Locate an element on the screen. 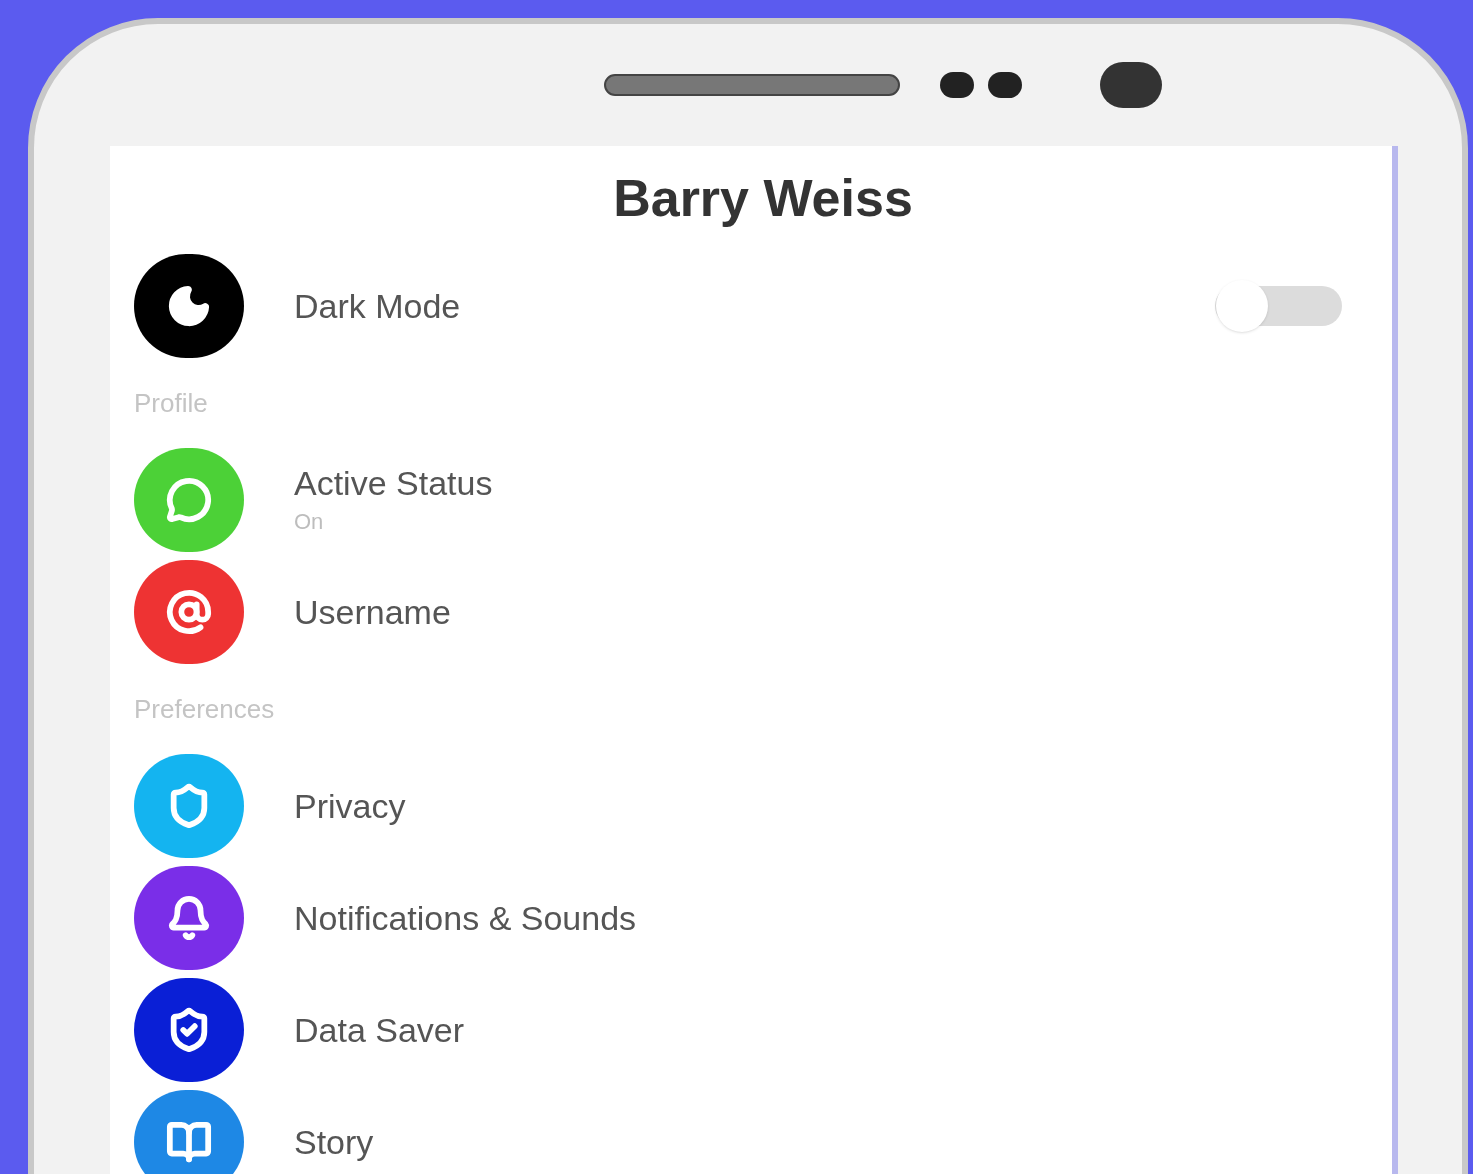 Image resolution: width=1473 pixels, height=1174 pixels. camera-lens is located at coordinates (1131, 85).